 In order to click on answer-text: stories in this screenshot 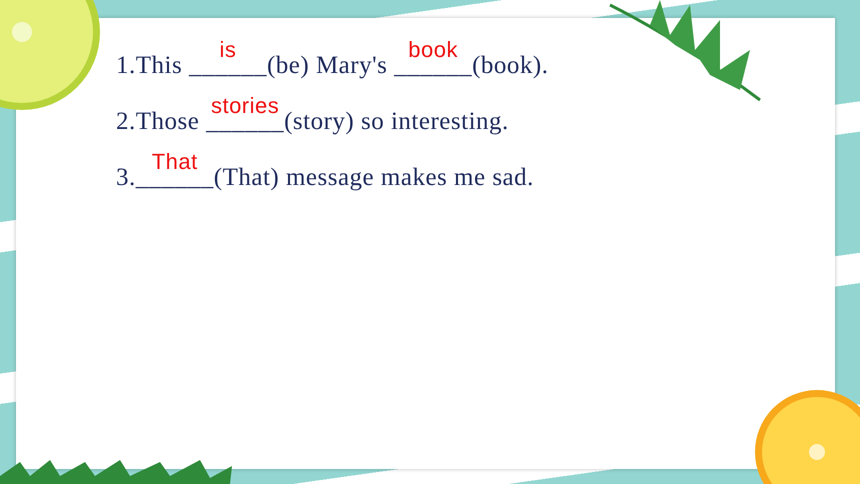, I will do `click(245, 105)`.